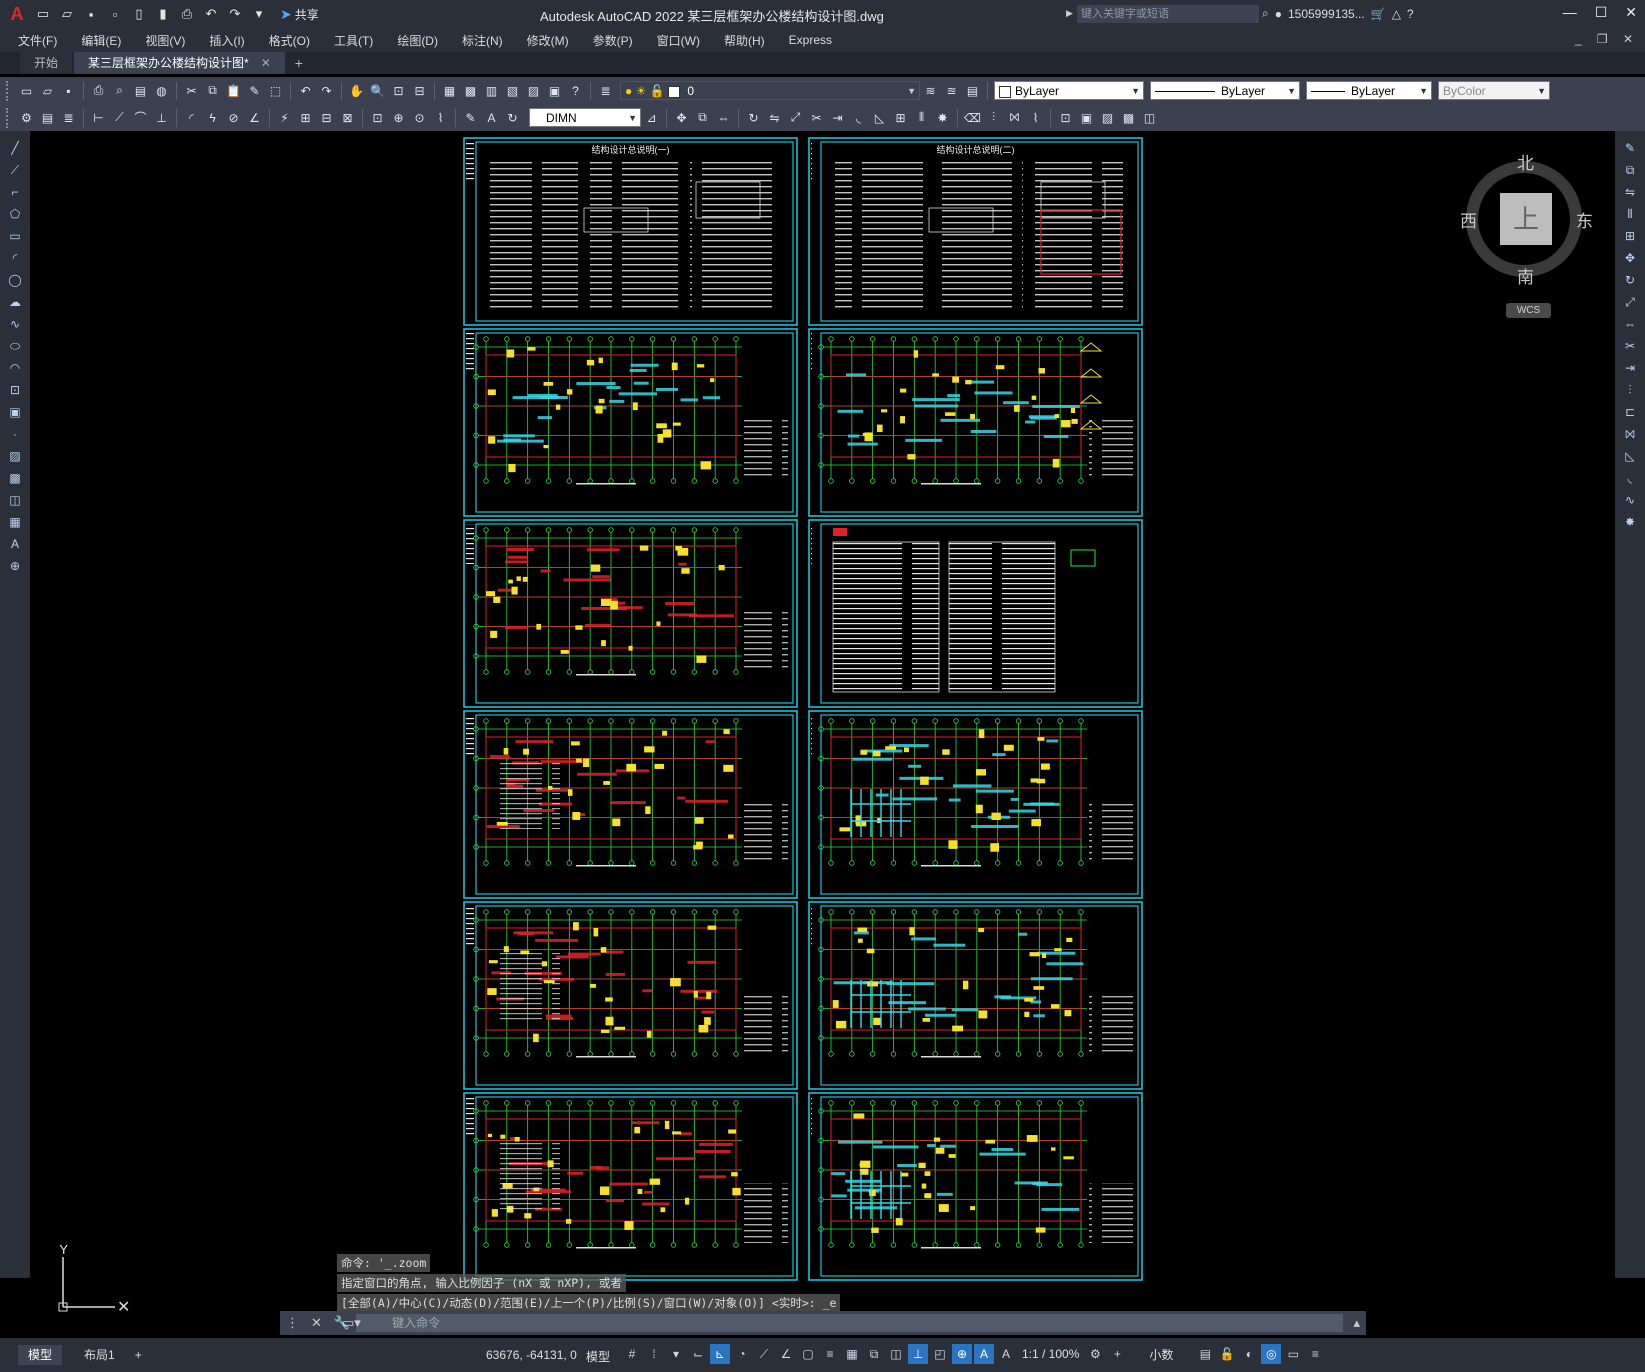 The height and width of the screenshot is (1372, 1645). I want to click on pan-icon: ✋, so click(356, 90).